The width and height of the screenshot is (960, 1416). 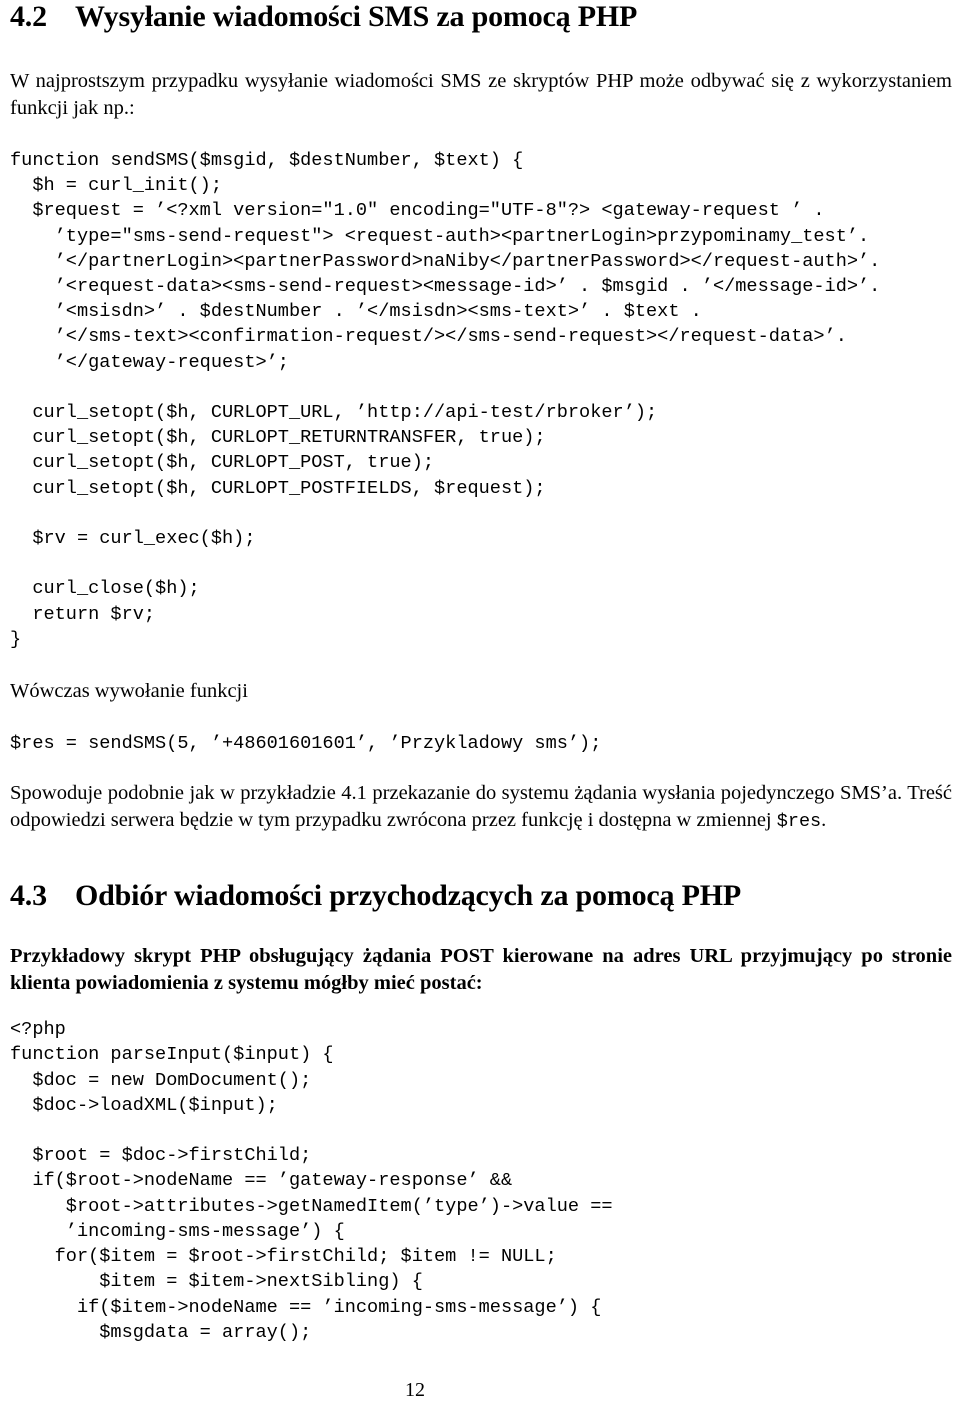 I want to click on paragraph-after-call-part2: ., so click(x=824, y=820).